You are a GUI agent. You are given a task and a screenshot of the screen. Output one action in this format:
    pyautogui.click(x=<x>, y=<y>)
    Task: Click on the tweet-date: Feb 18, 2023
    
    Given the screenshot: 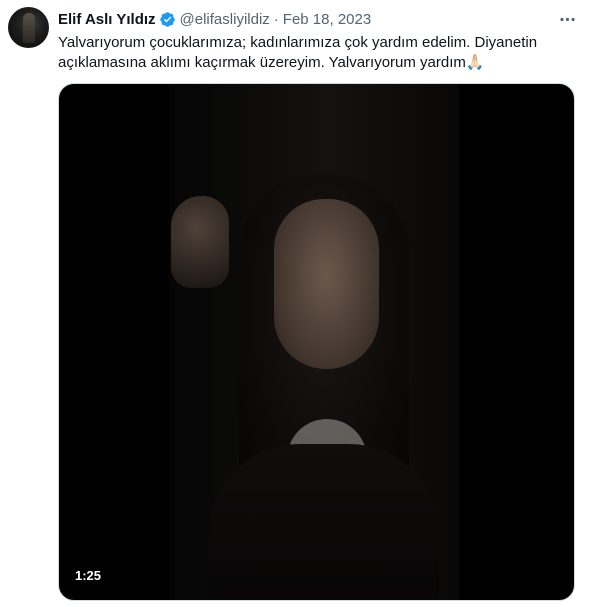 What is the action you would take?
    pyautogui.click(x=327, y=19)
    